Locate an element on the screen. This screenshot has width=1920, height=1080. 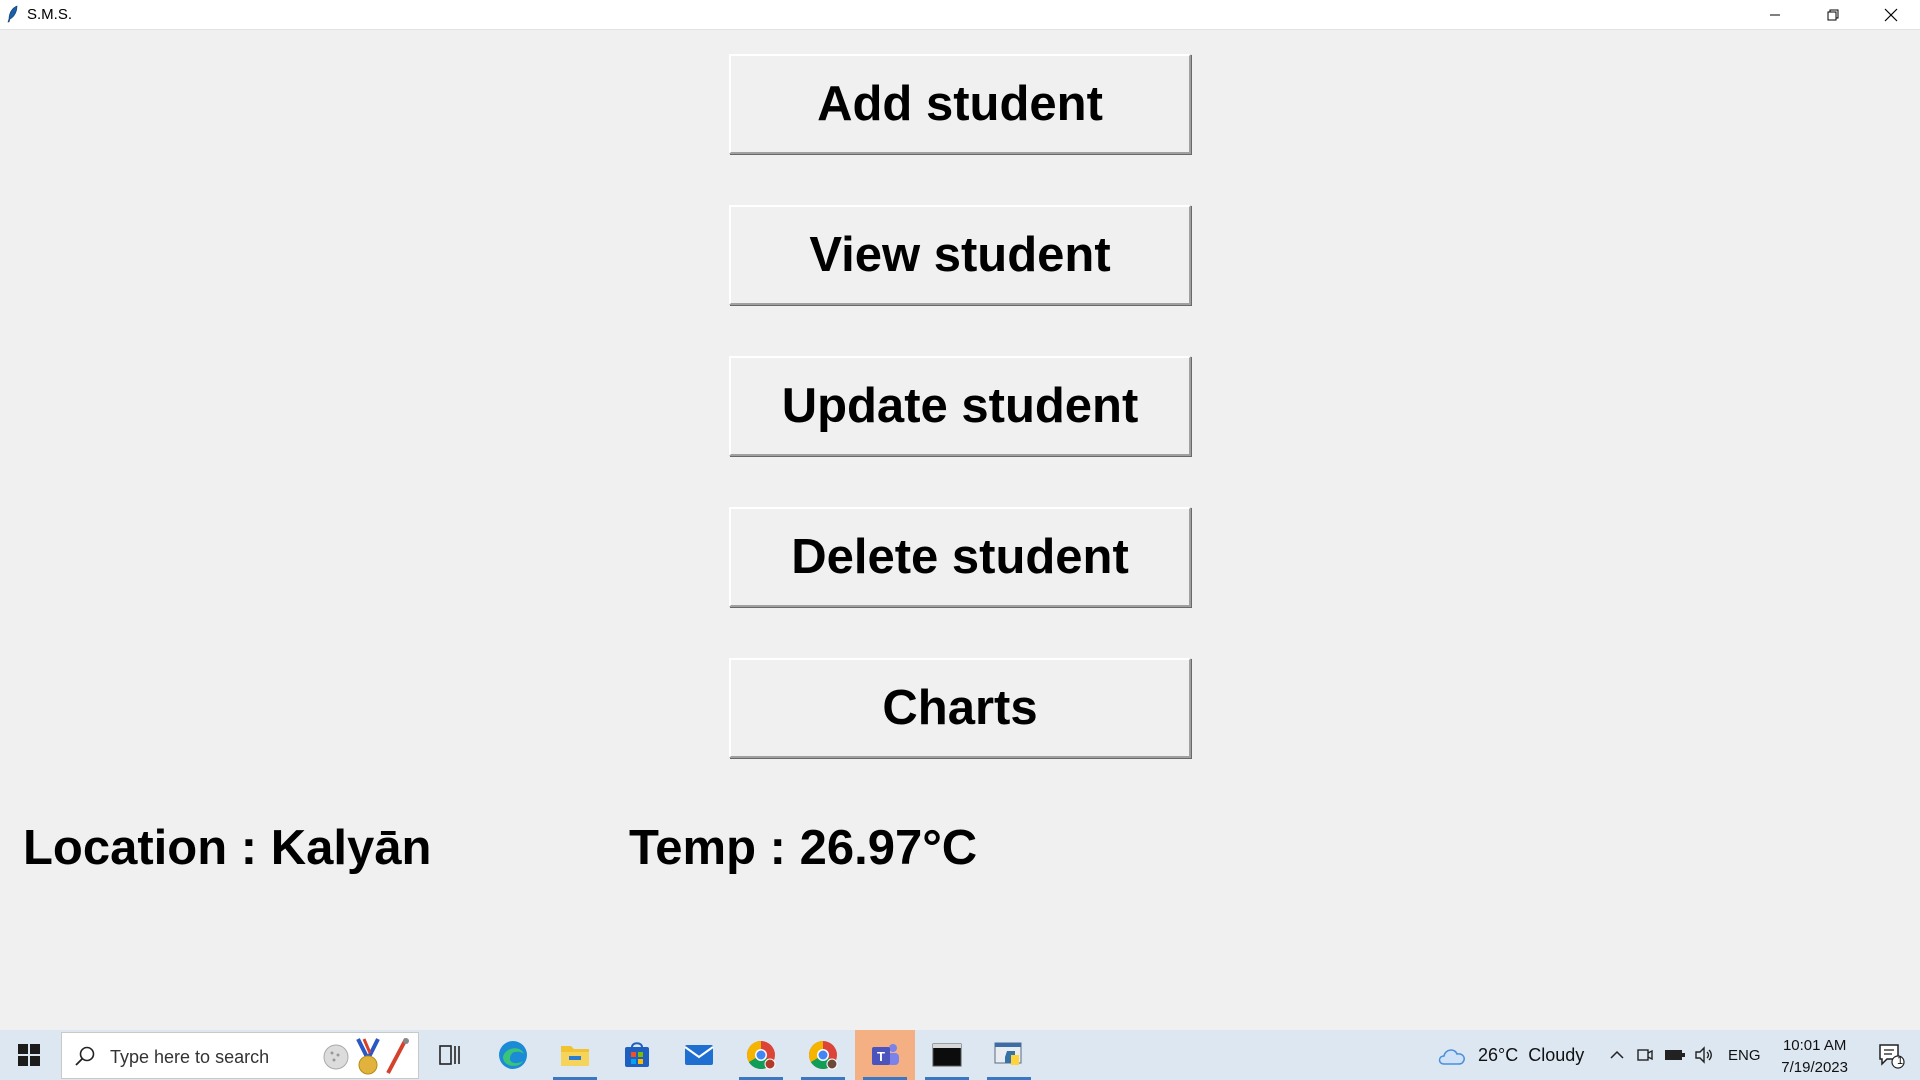
delete-student-button: Delete student is located at coordinates (960, 557).